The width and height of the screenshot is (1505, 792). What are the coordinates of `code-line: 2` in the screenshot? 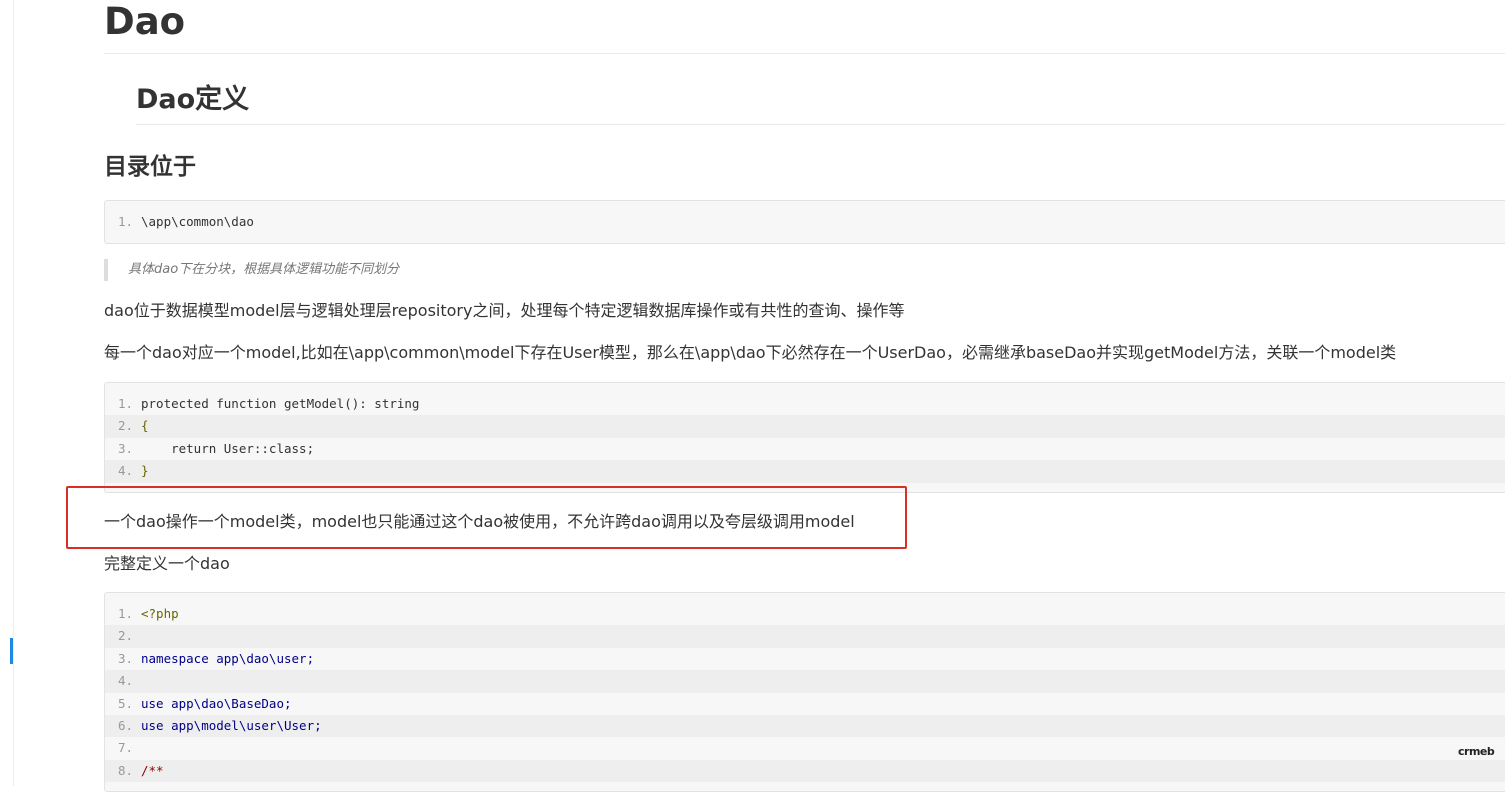 It's located at (805, 636).